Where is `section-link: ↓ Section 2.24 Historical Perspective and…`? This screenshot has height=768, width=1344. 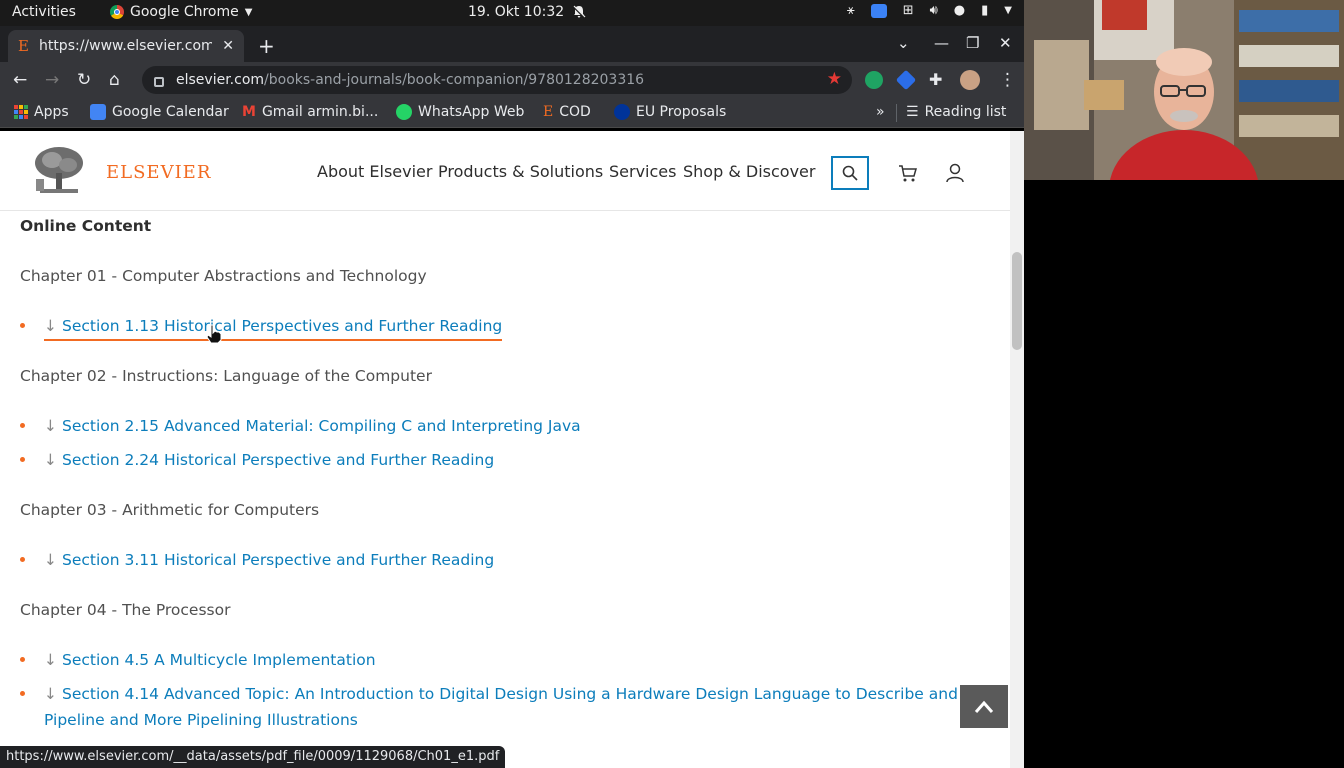 section-link: ↓ Section 2.24 Historical Perspective and… is located at coordinates (269, 460).